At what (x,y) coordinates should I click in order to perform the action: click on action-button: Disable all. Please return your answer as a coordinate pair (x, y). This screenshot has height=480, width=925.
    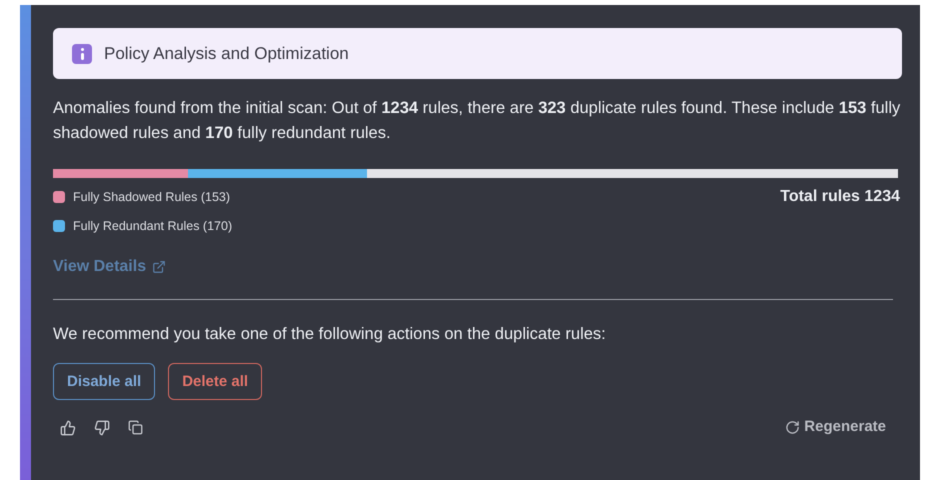
    Looking at the image, I should click on (104, 381).